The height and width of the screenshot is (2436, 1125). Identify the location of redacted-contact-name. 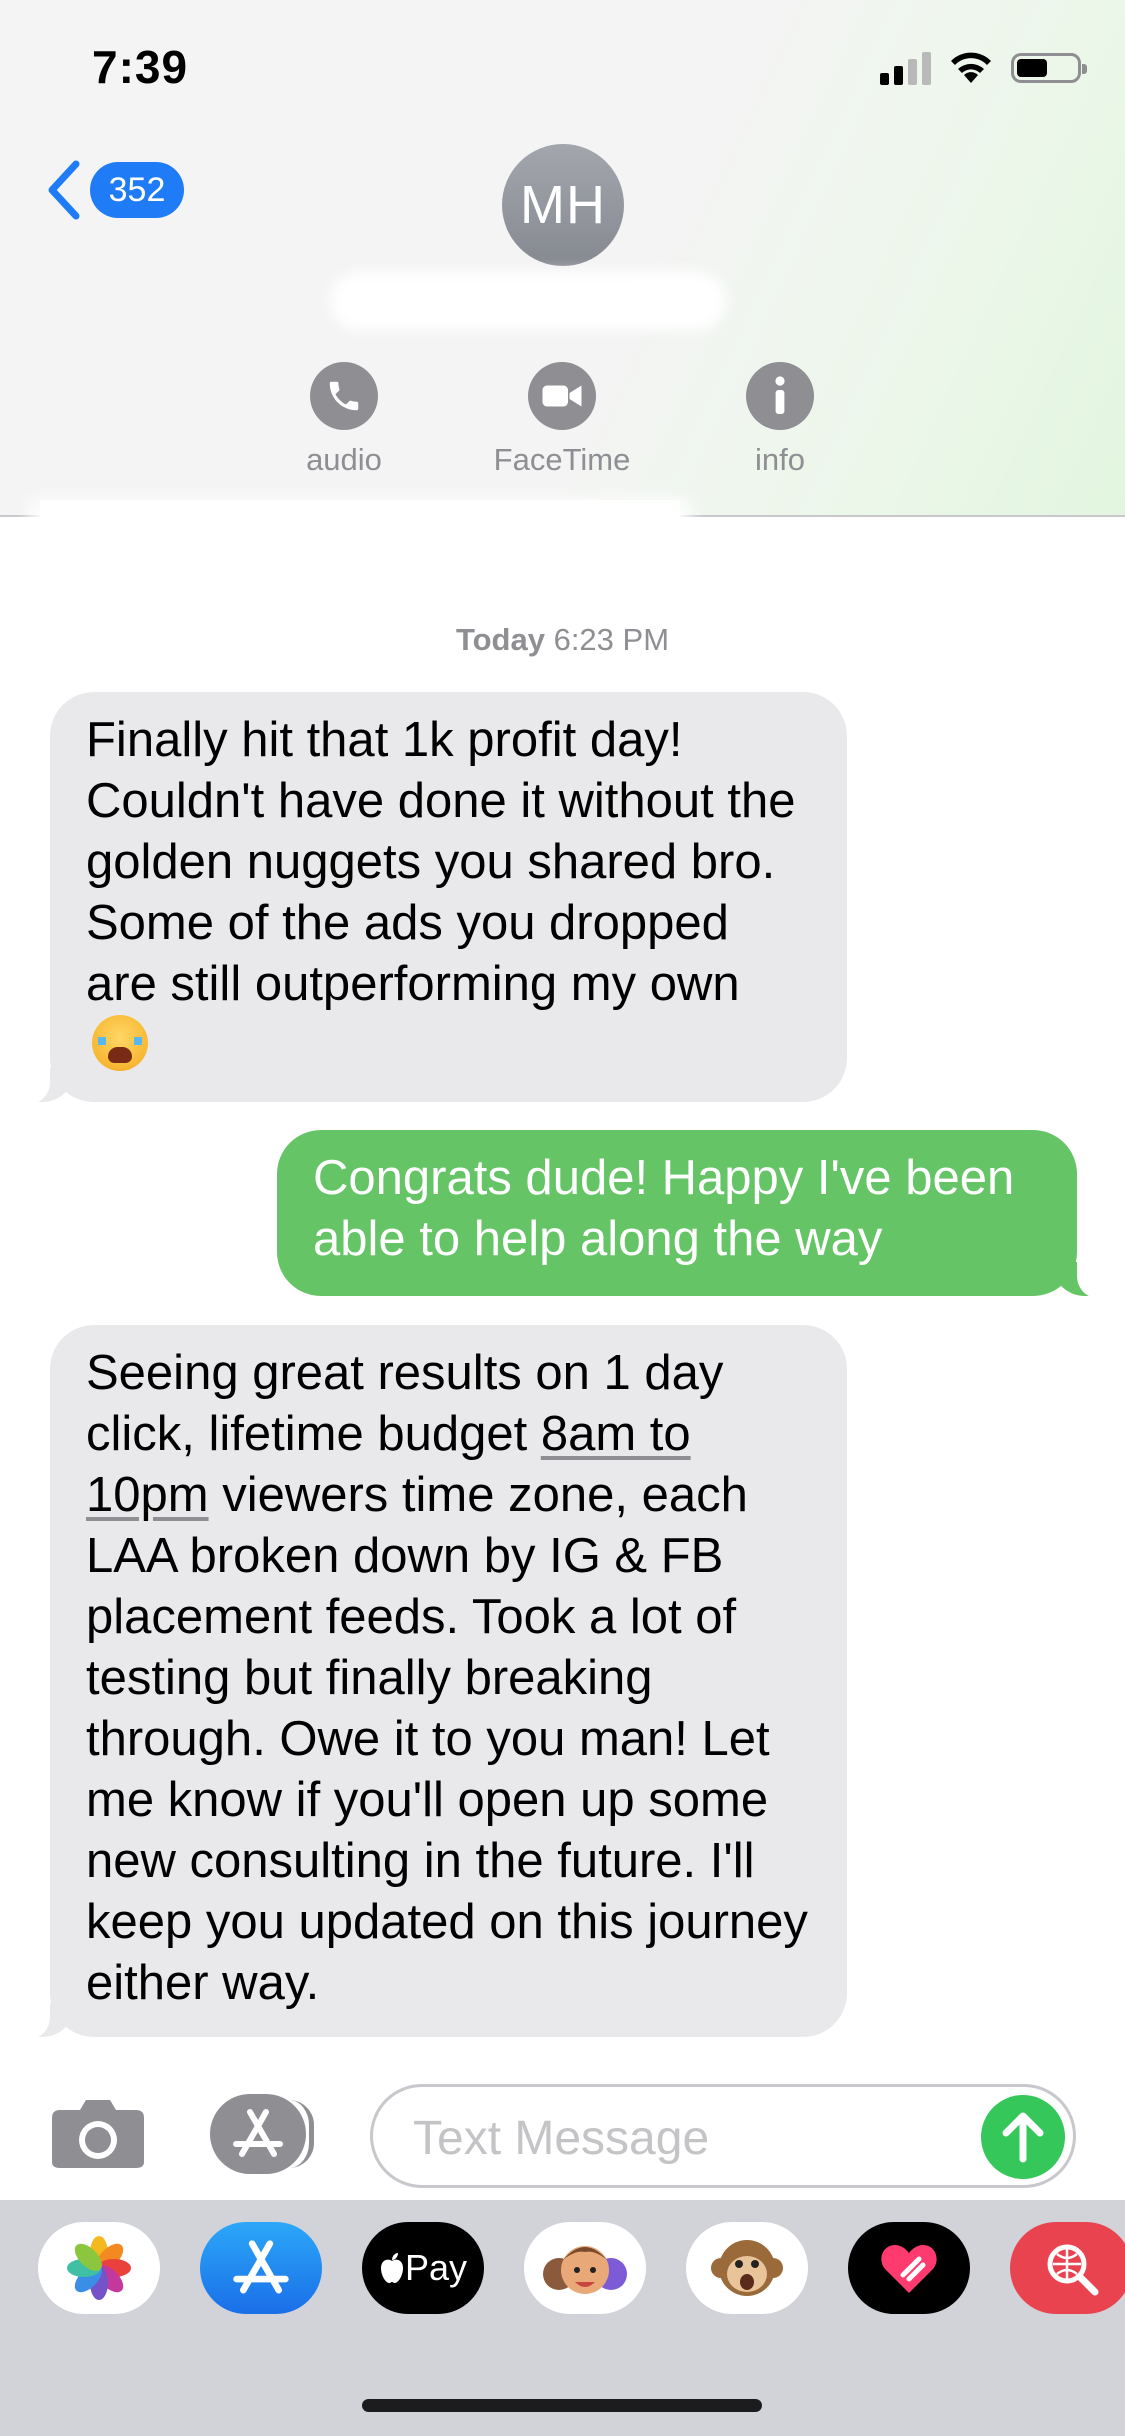
(528, 301).